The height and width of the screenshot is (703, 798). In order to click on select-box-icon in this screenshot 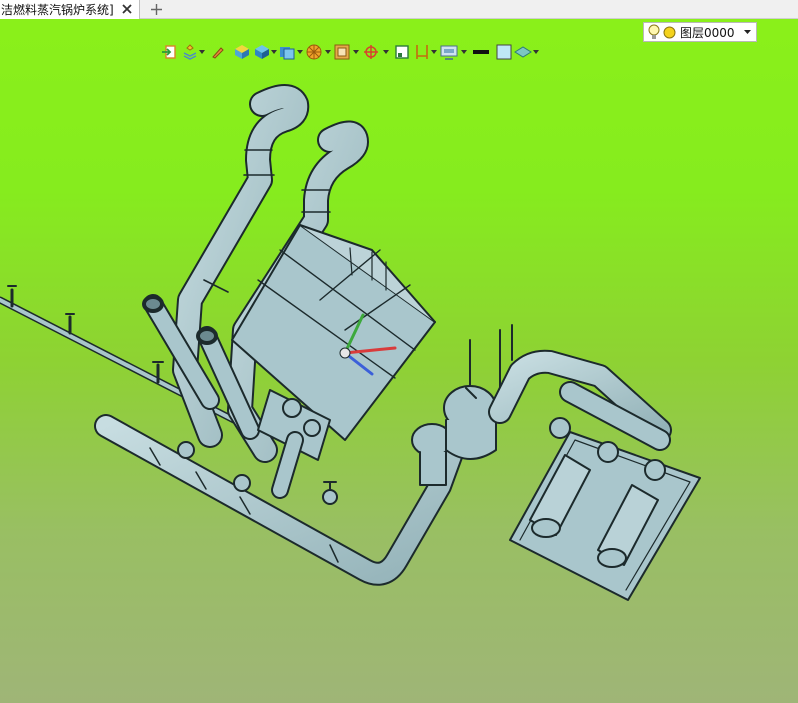, I will do `click(402, 52)`.